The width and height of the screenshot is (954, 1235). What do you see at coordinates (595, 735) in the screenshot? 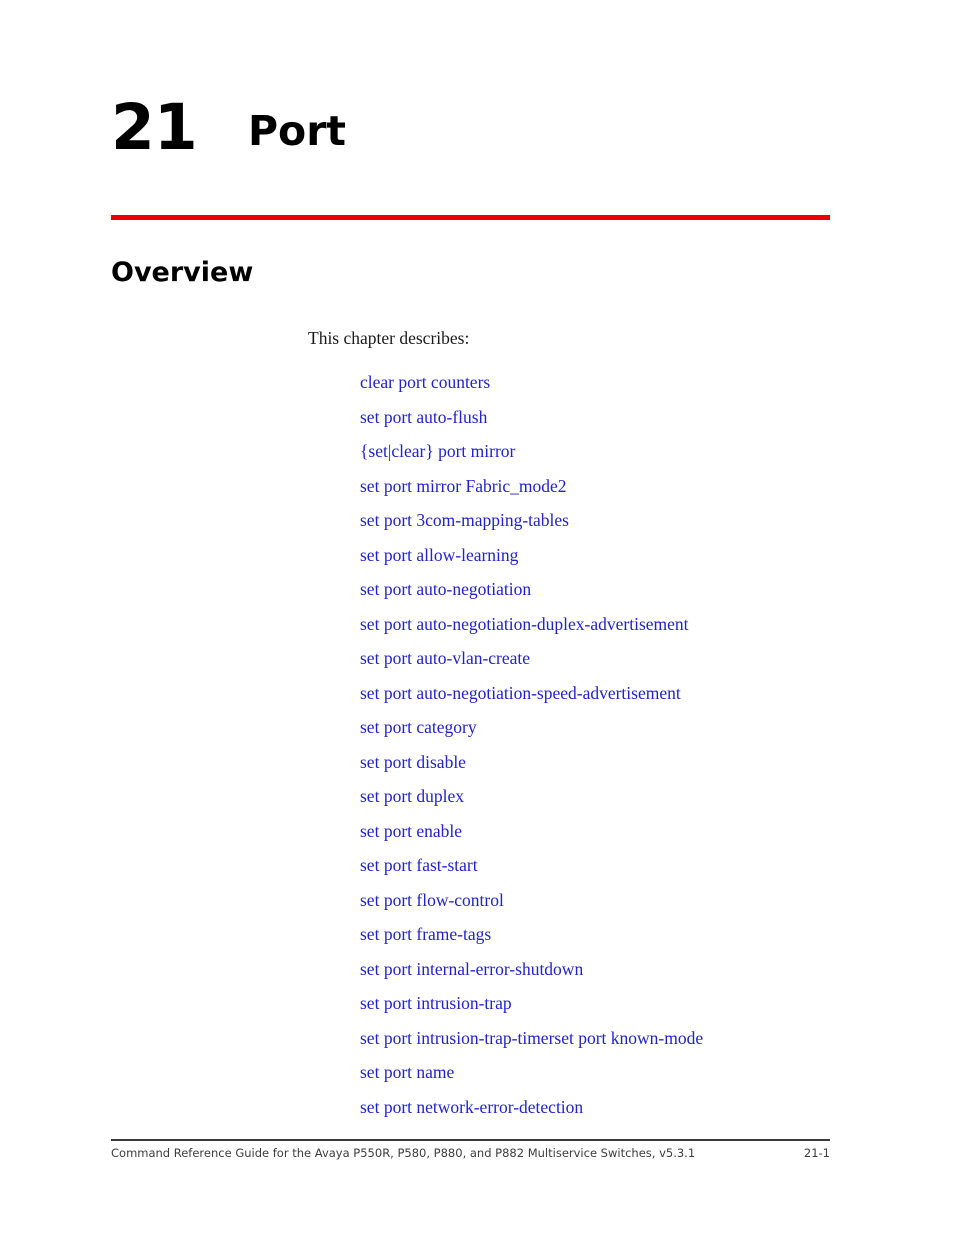
I see `list-item: set port category` at bounding box center [595, 735].